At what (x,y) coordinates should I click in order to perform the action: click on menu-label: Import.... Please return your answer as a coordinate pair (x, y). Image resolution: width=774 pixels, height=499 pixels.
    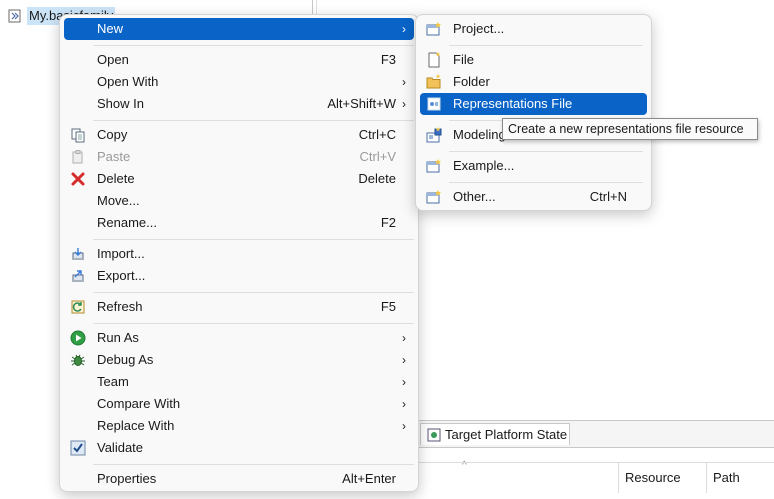
    Looking at the image, I should click on (121, 253).